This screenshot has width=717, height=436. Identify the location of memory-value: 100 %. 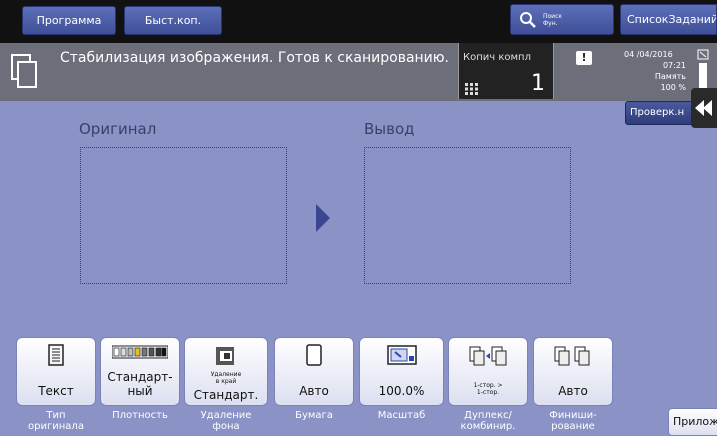
(673, 87).